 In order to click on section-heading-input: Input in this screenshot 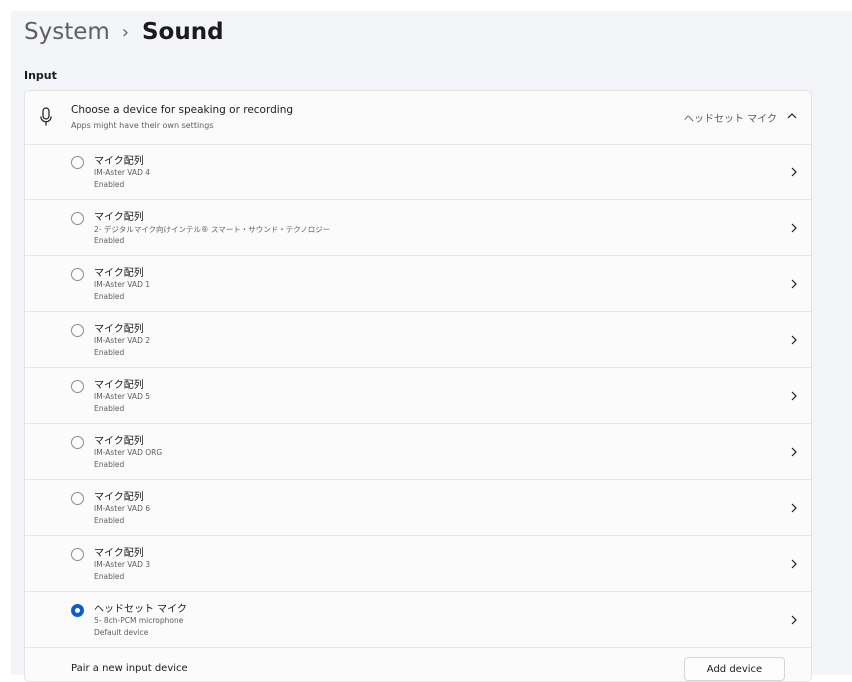, I will do `click(40, 75)`.